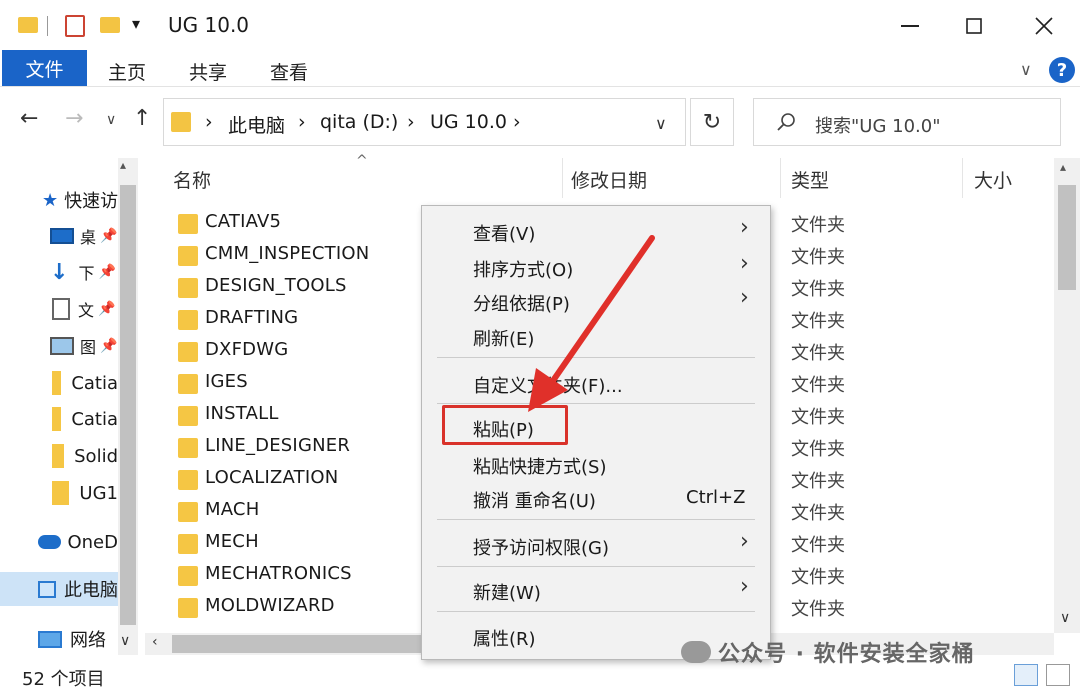  Describe the element at coordinates (62, 236) in the screenshot. I see `desktop-icon` at that location.